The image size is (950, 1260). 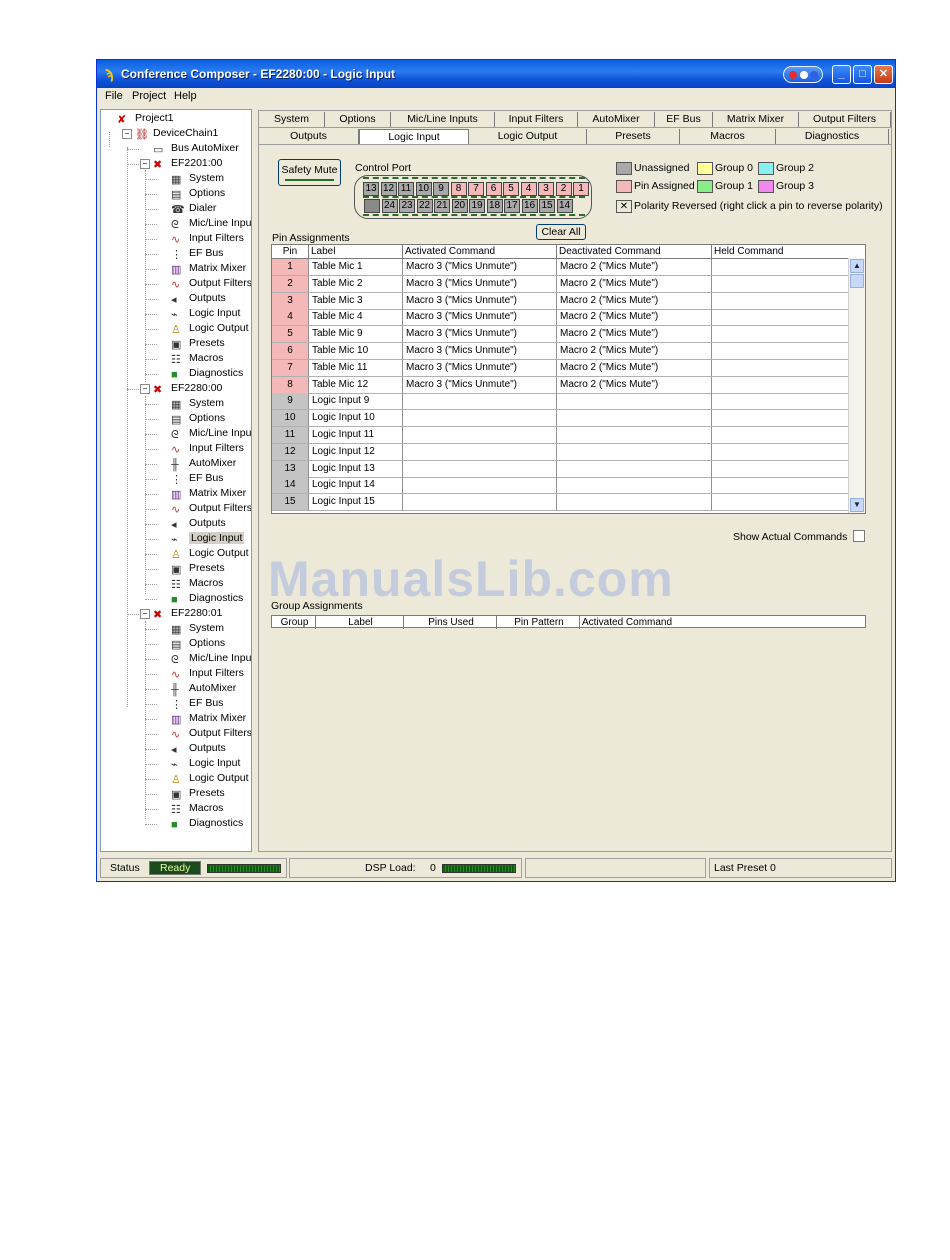 I want to click on table-row: 11 Logic Input 11, so click(x=561, y=435).